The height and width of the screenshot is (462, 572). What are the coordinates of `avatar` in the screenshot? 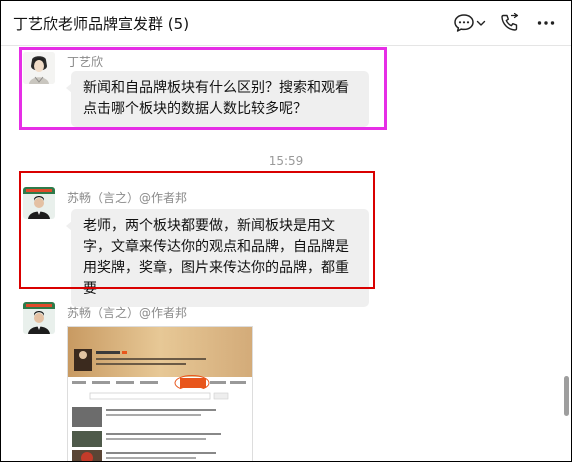 It's located at (39, 318).